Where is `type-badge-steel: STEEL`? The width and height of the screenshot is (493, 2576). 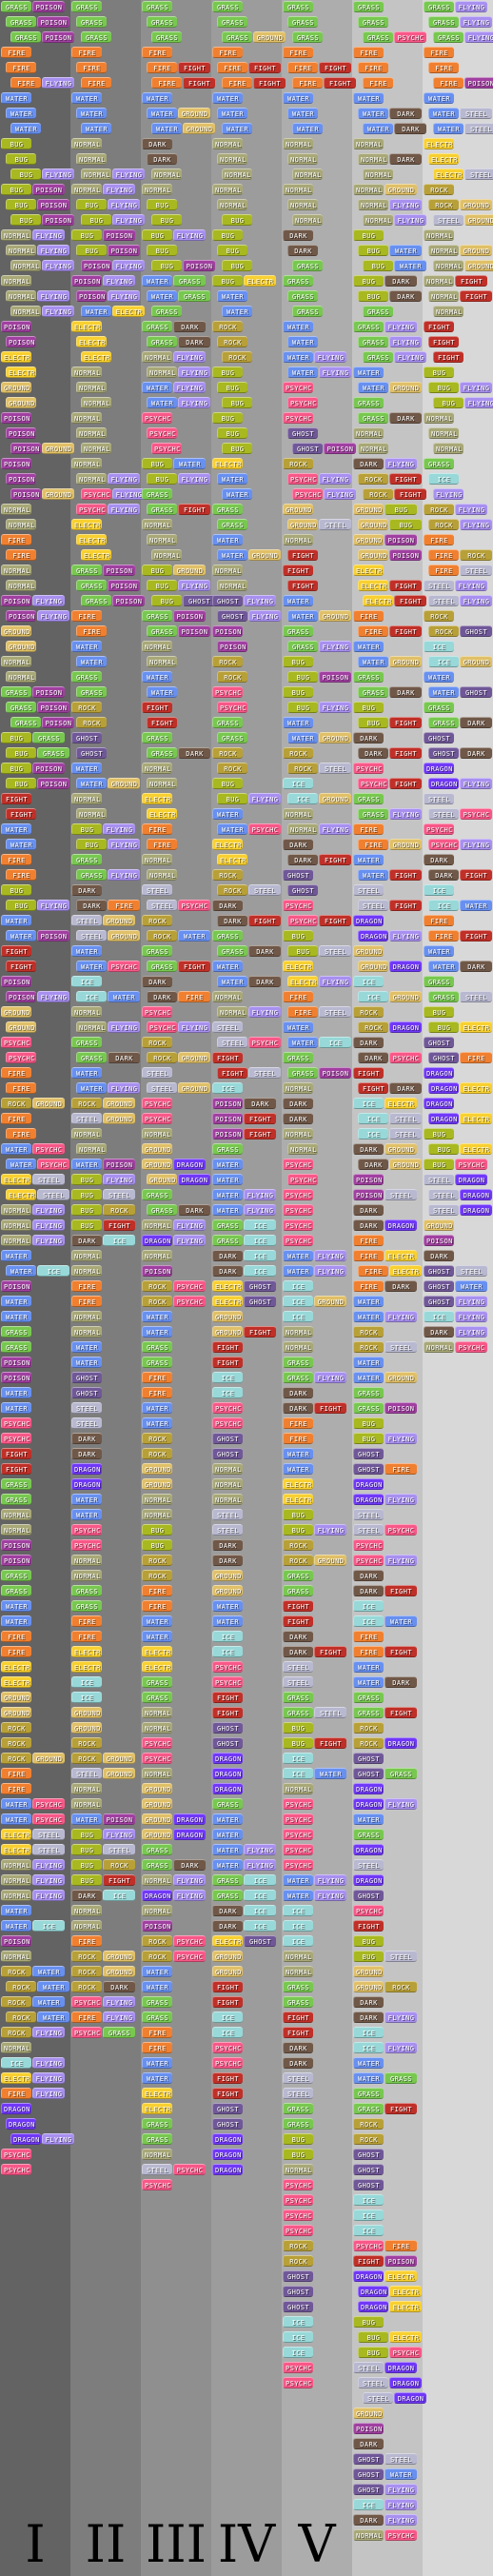
type-badge-steel: STEEL is located at coordinates (86, 920).